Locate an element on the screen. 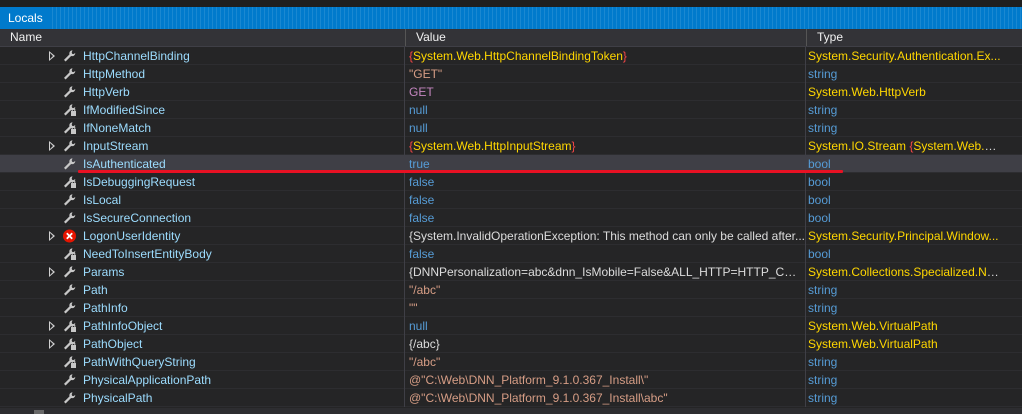 Image resolution: width=1022 pixels, height=414 pixels. locals-row: IsDebuggingRequest false bool is located at coordinates (511, 182).